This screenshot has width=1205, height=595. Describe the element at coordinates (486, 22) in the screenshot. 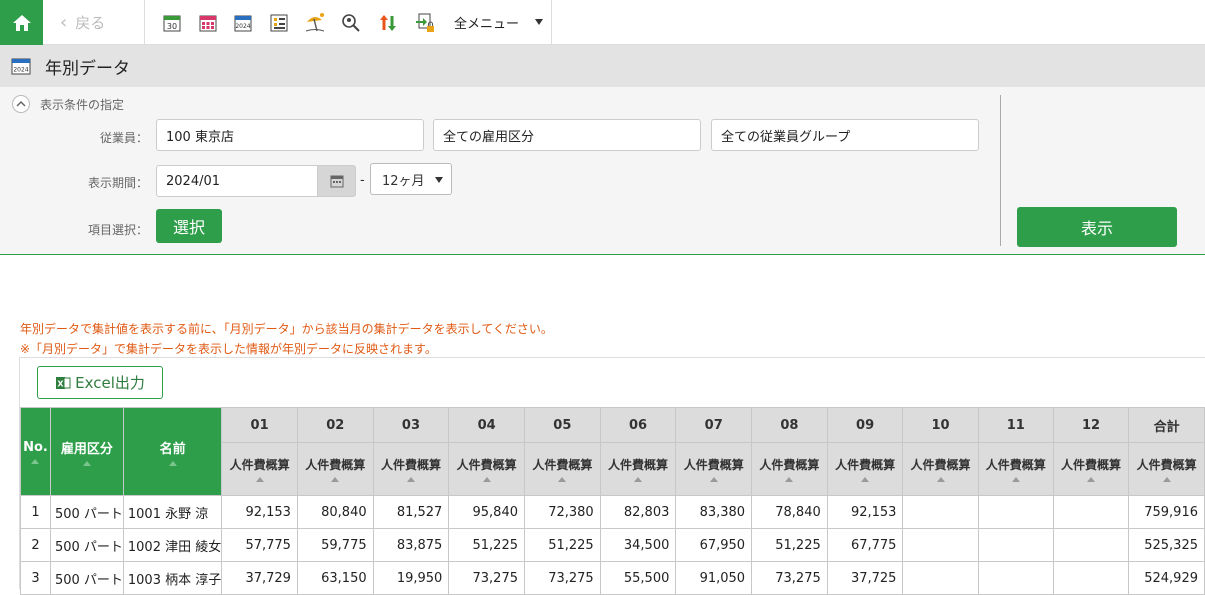

I see `all-menu-dropdown: 全メニュー` at that location.